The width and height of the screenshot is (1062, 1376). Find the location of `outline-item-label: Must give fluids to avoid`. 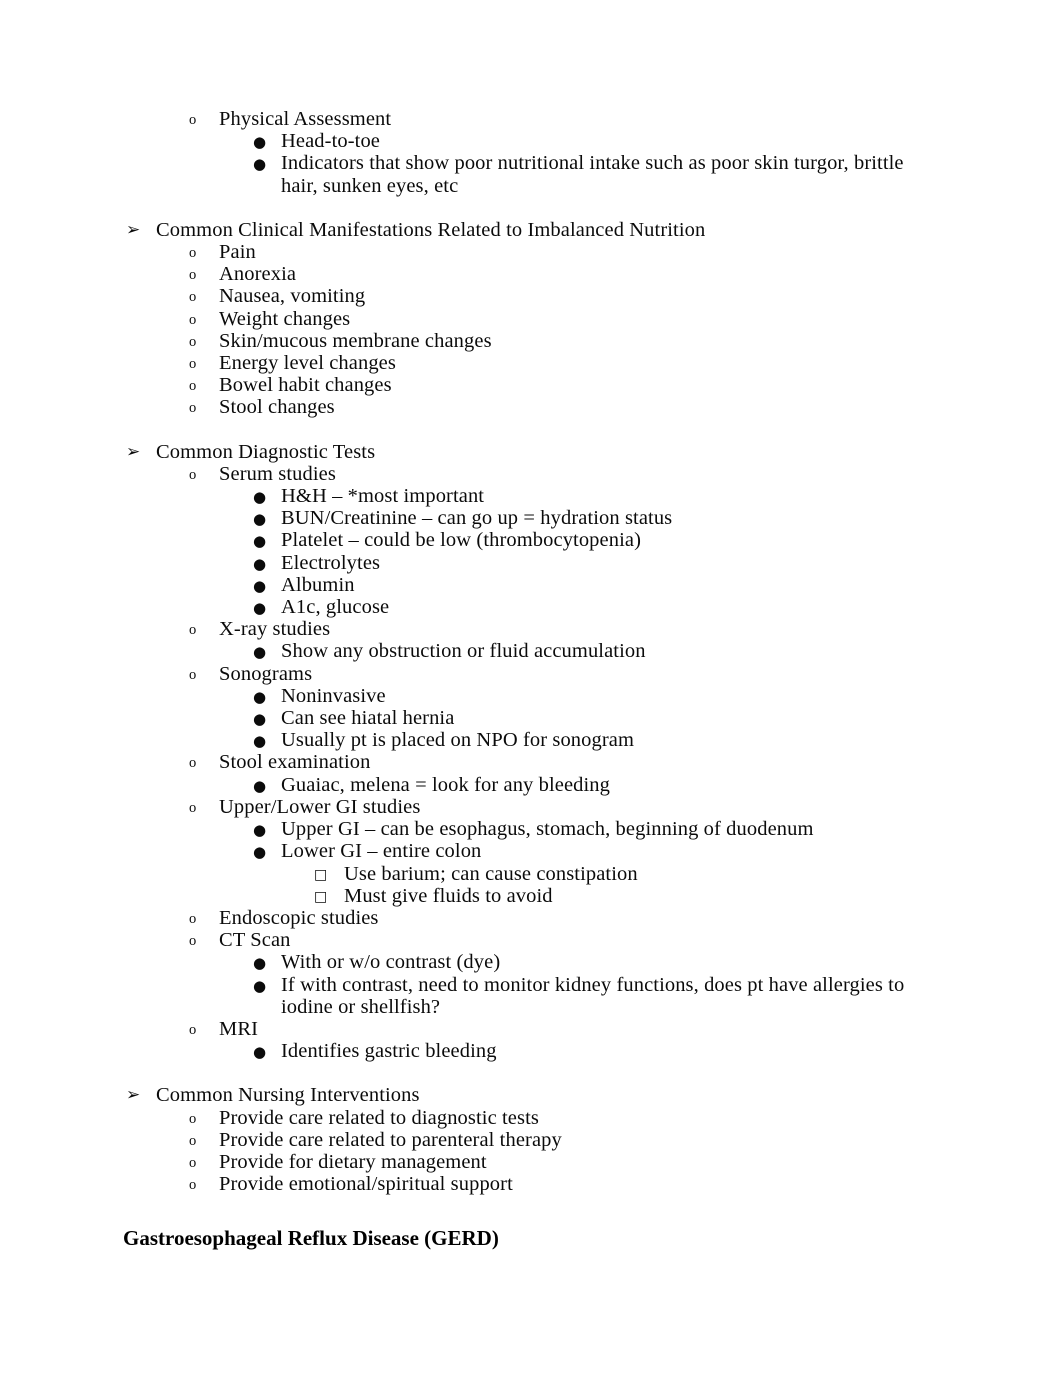

outline-item-label: Must give fluids to avoid is located at coordinates (448, 895).